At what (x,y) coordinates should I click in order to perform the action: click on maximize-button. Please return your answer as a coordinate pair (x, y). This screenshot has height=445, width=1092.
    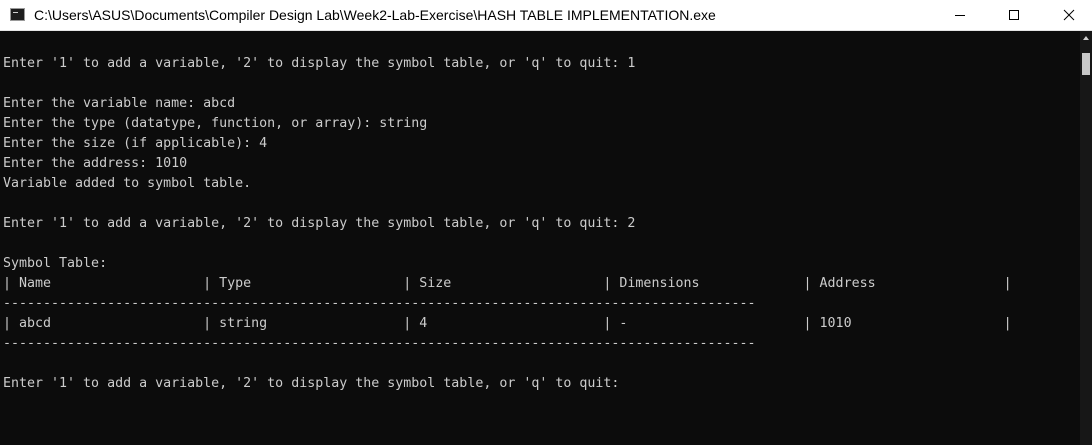
    Looking at the image, I should click on (1014, 15).